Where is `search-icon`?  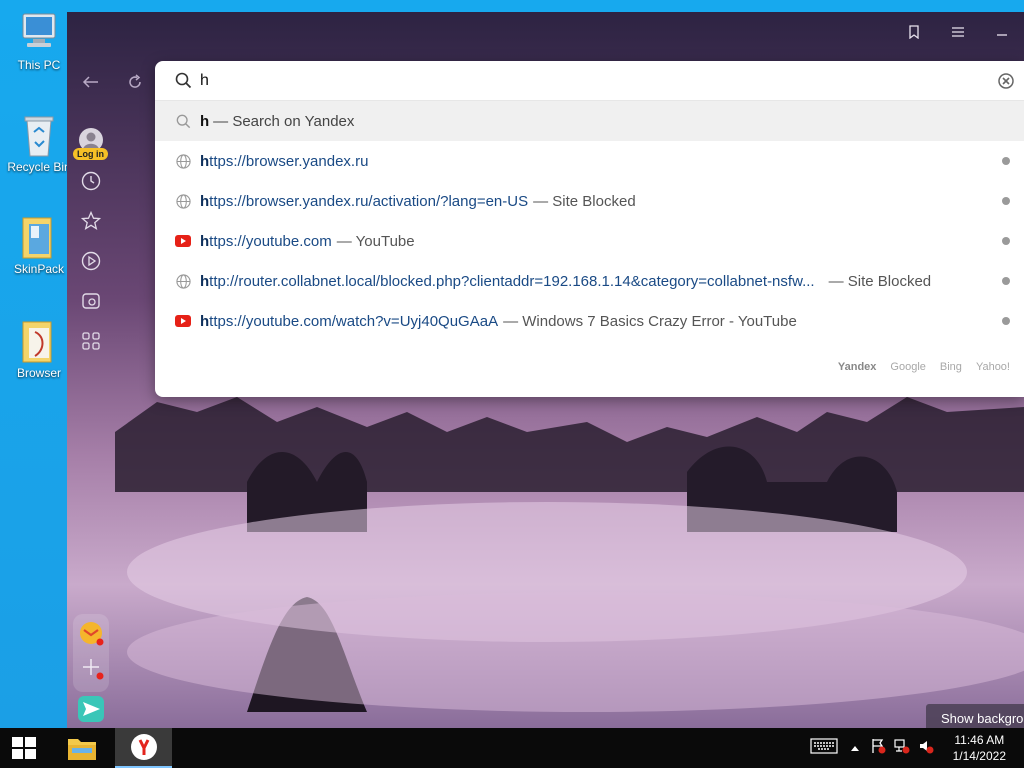 search-icon is located at coordinates (183, 80).